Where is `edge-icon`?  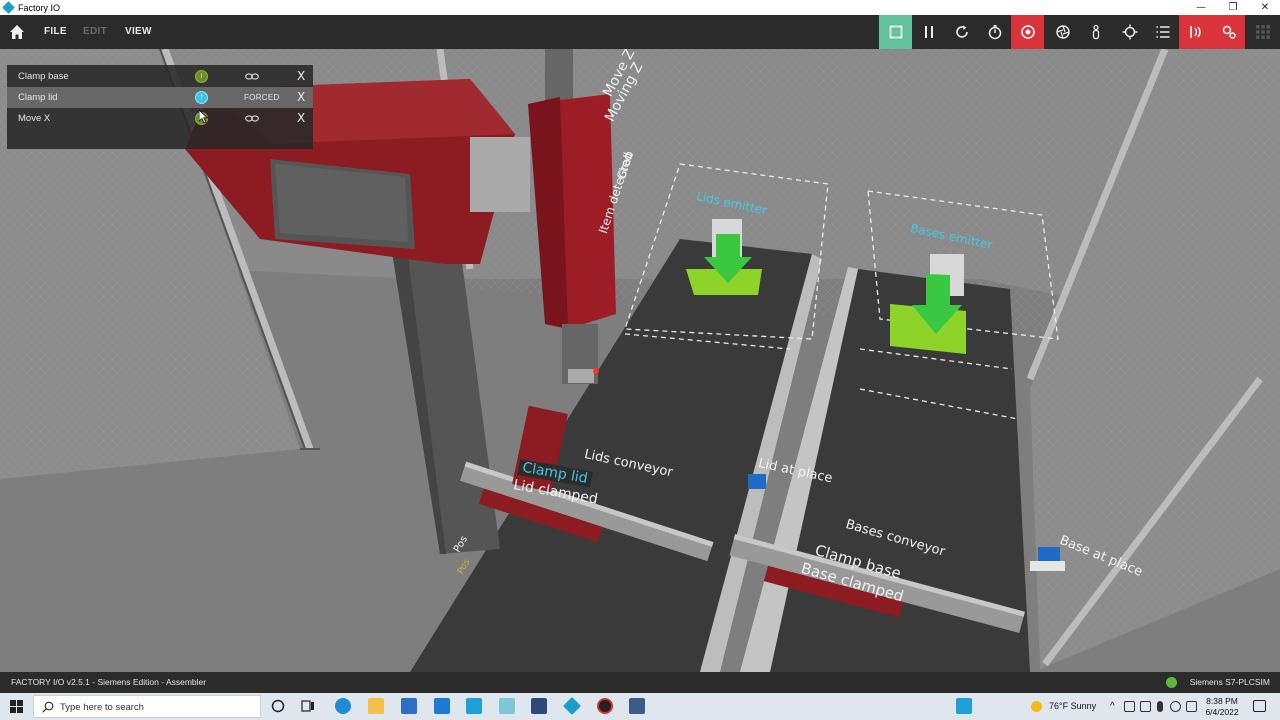 edge-icon is located at coordinates (343, 706).